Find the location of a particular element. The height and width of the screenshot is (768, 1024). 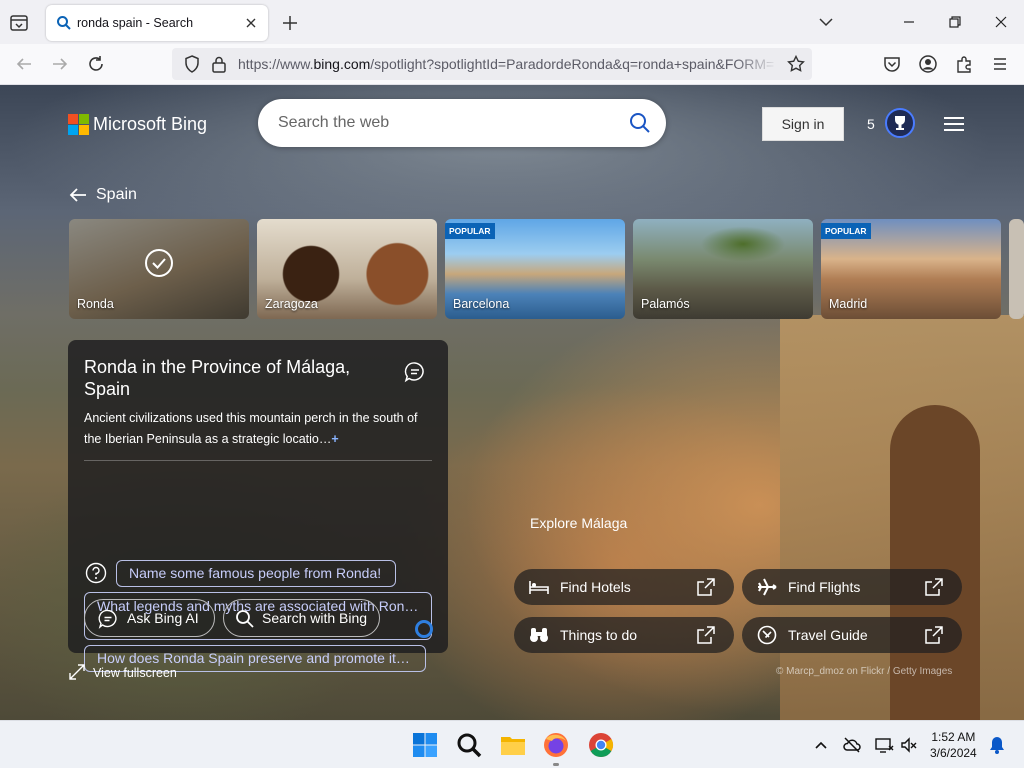

chrome-icon is located at coordinates (601, 745).